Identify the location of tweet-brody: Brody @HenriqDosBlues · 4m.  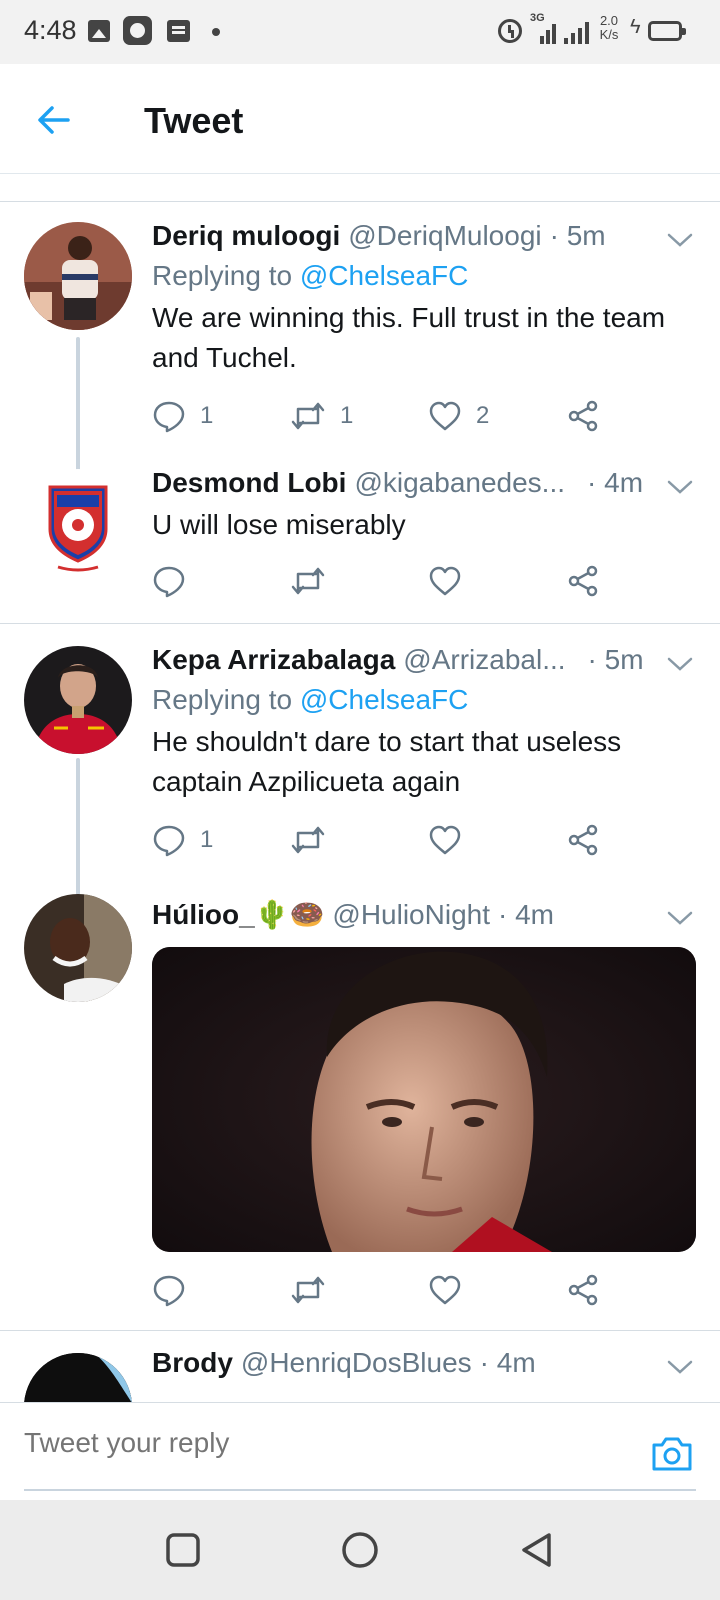
(360, 1366).